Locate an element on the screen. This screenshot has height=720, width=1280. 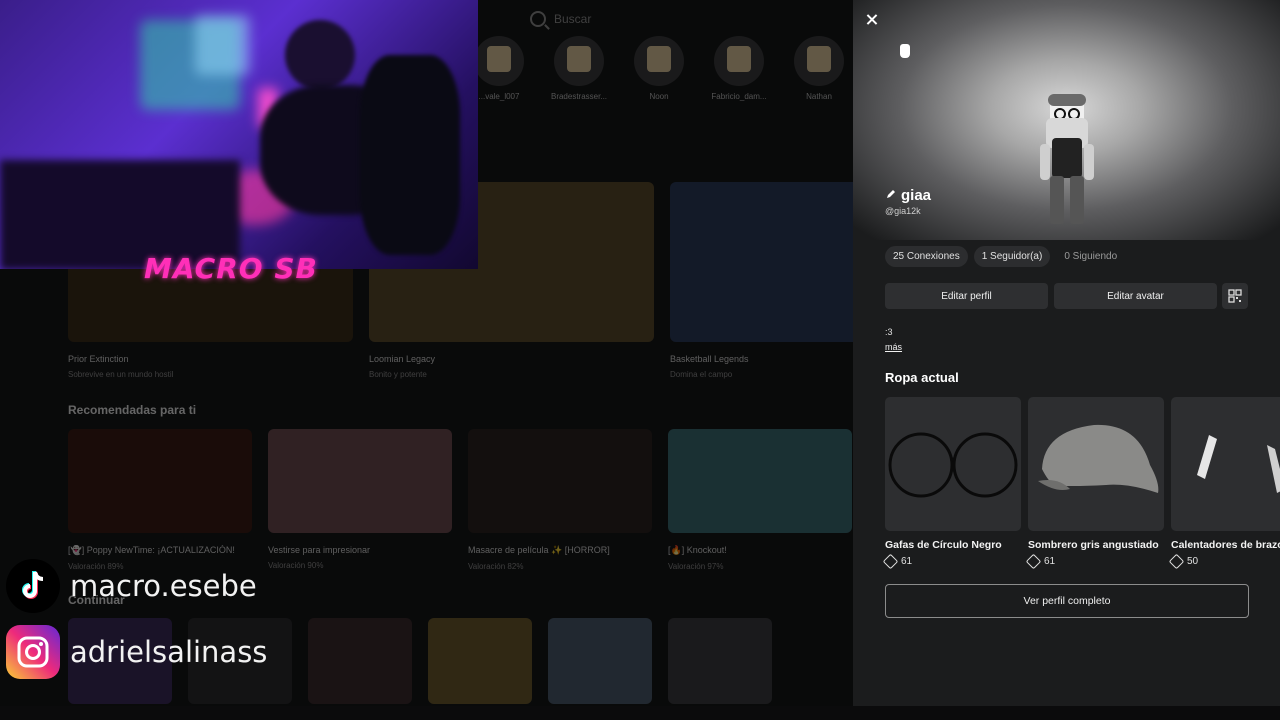
tiktok-icon is located at coordinates (33, 586).